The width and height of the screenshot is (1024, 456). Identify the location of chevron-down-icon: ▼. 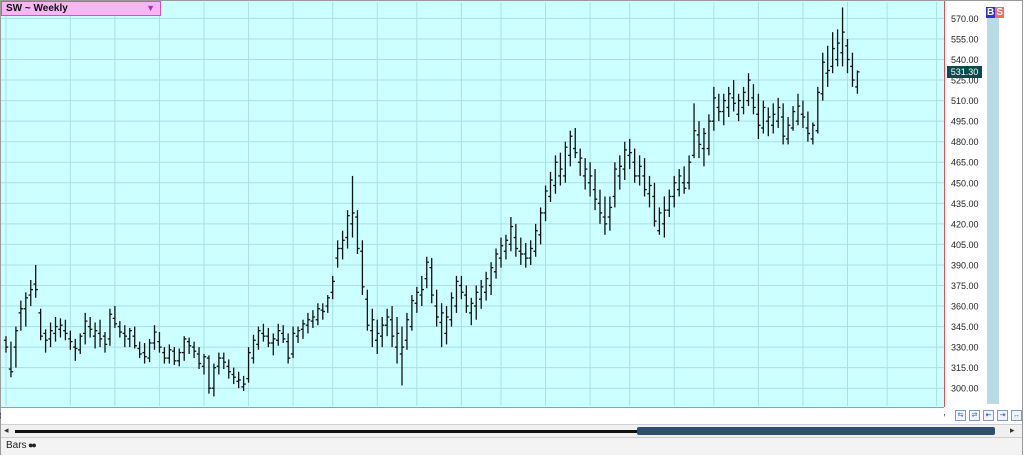
(150, 8).